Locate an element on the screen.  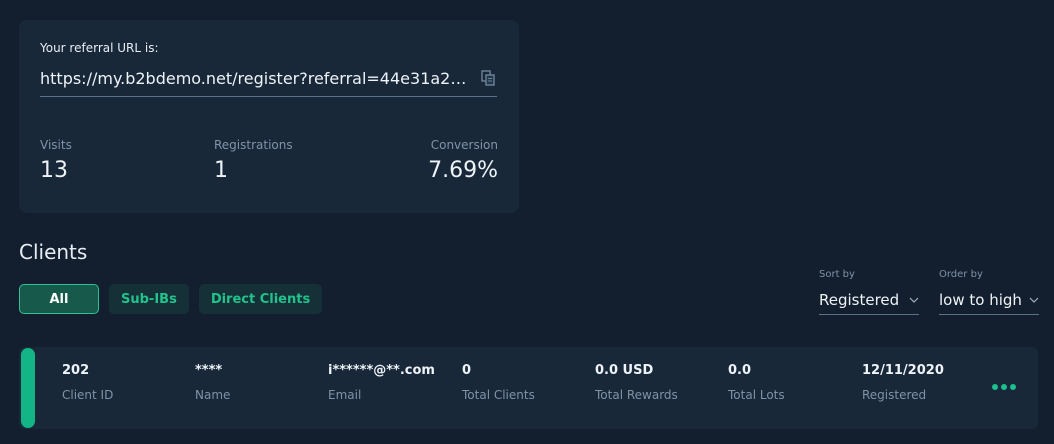
order-by-label: Order by is located at coordinates (961, 274).